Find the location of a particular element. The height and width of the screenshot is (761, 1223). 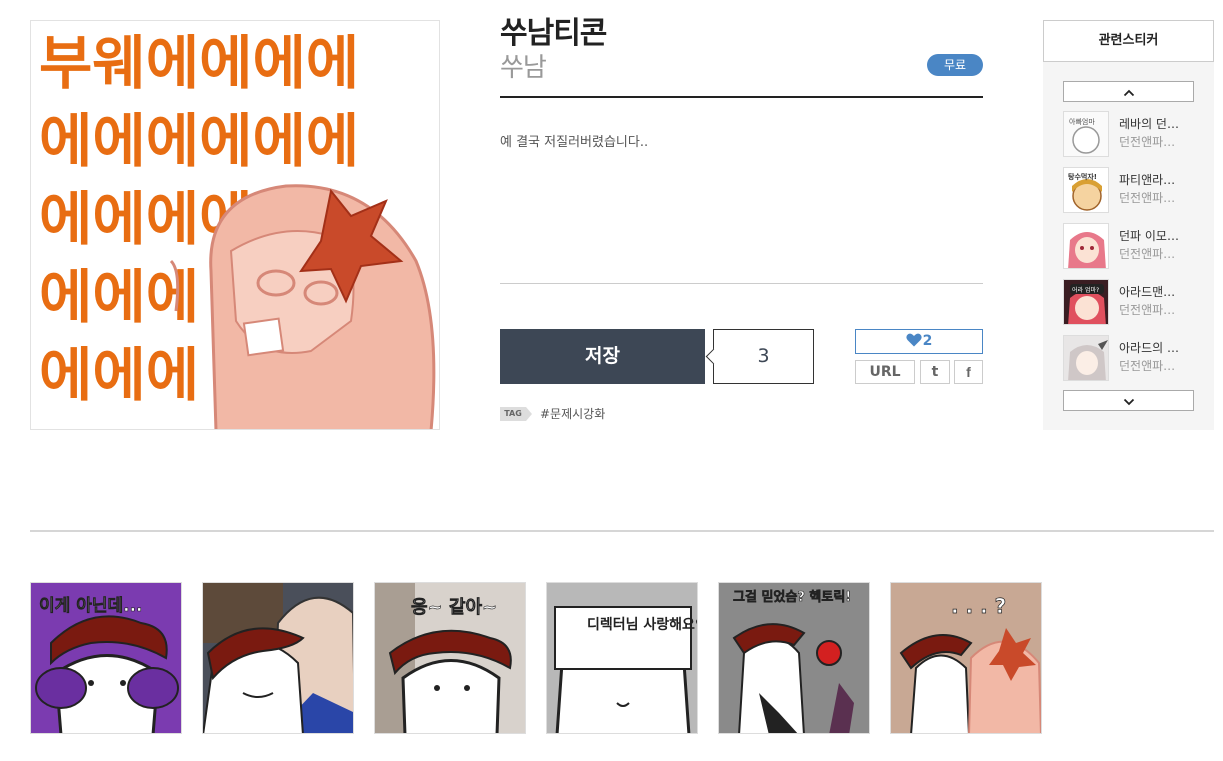

related-thumbnail: 아빠엄마 is located at coordinates (1086, 134).